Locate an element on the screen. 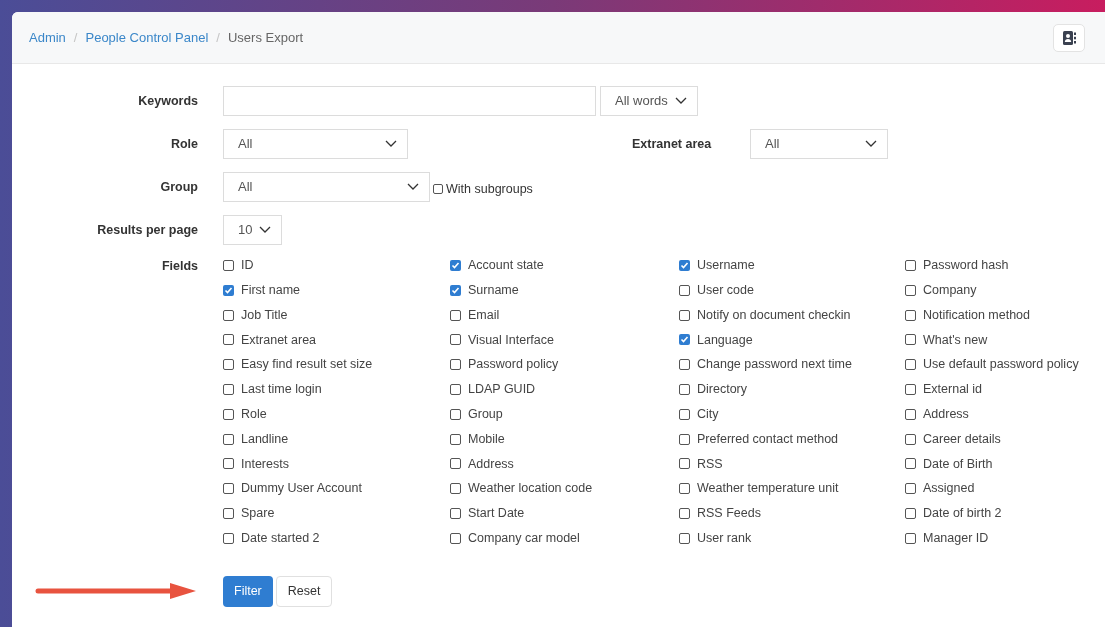 Image resolution: width=1105 pixels, height=627 pixels. checkbox-label: Visual Interface is located at coordinates (511, 340).